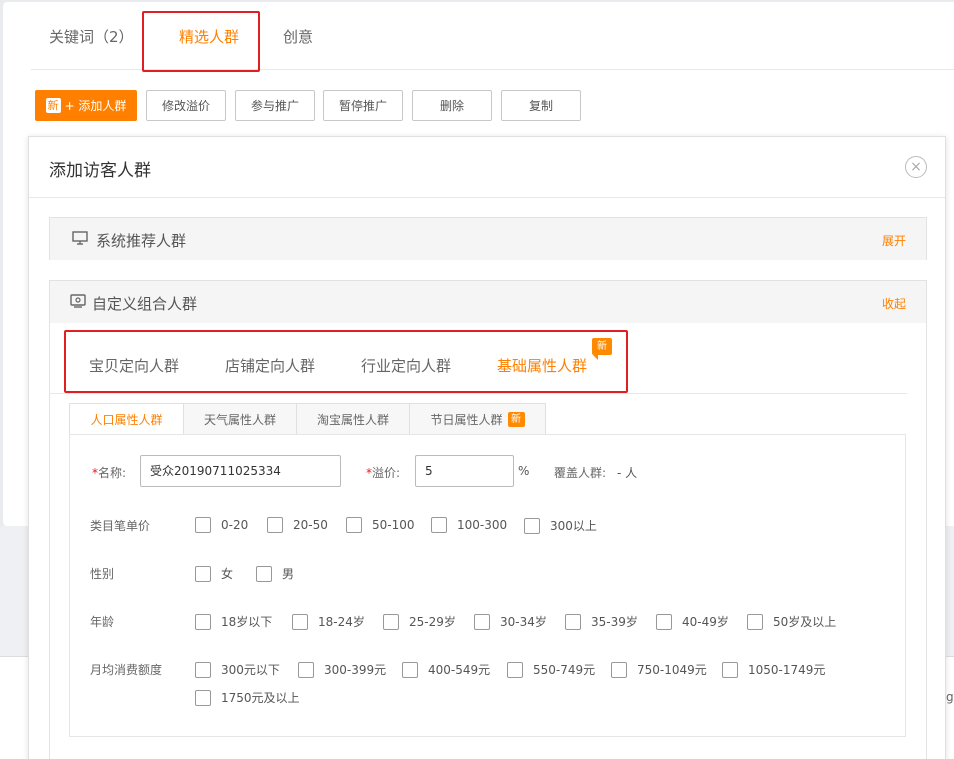 Image resolution: width=954 pixels, height=759 pixels. Describe the element at coordinates (221, 525) in the screenshot. I see `price-option: 0-20` at that location.